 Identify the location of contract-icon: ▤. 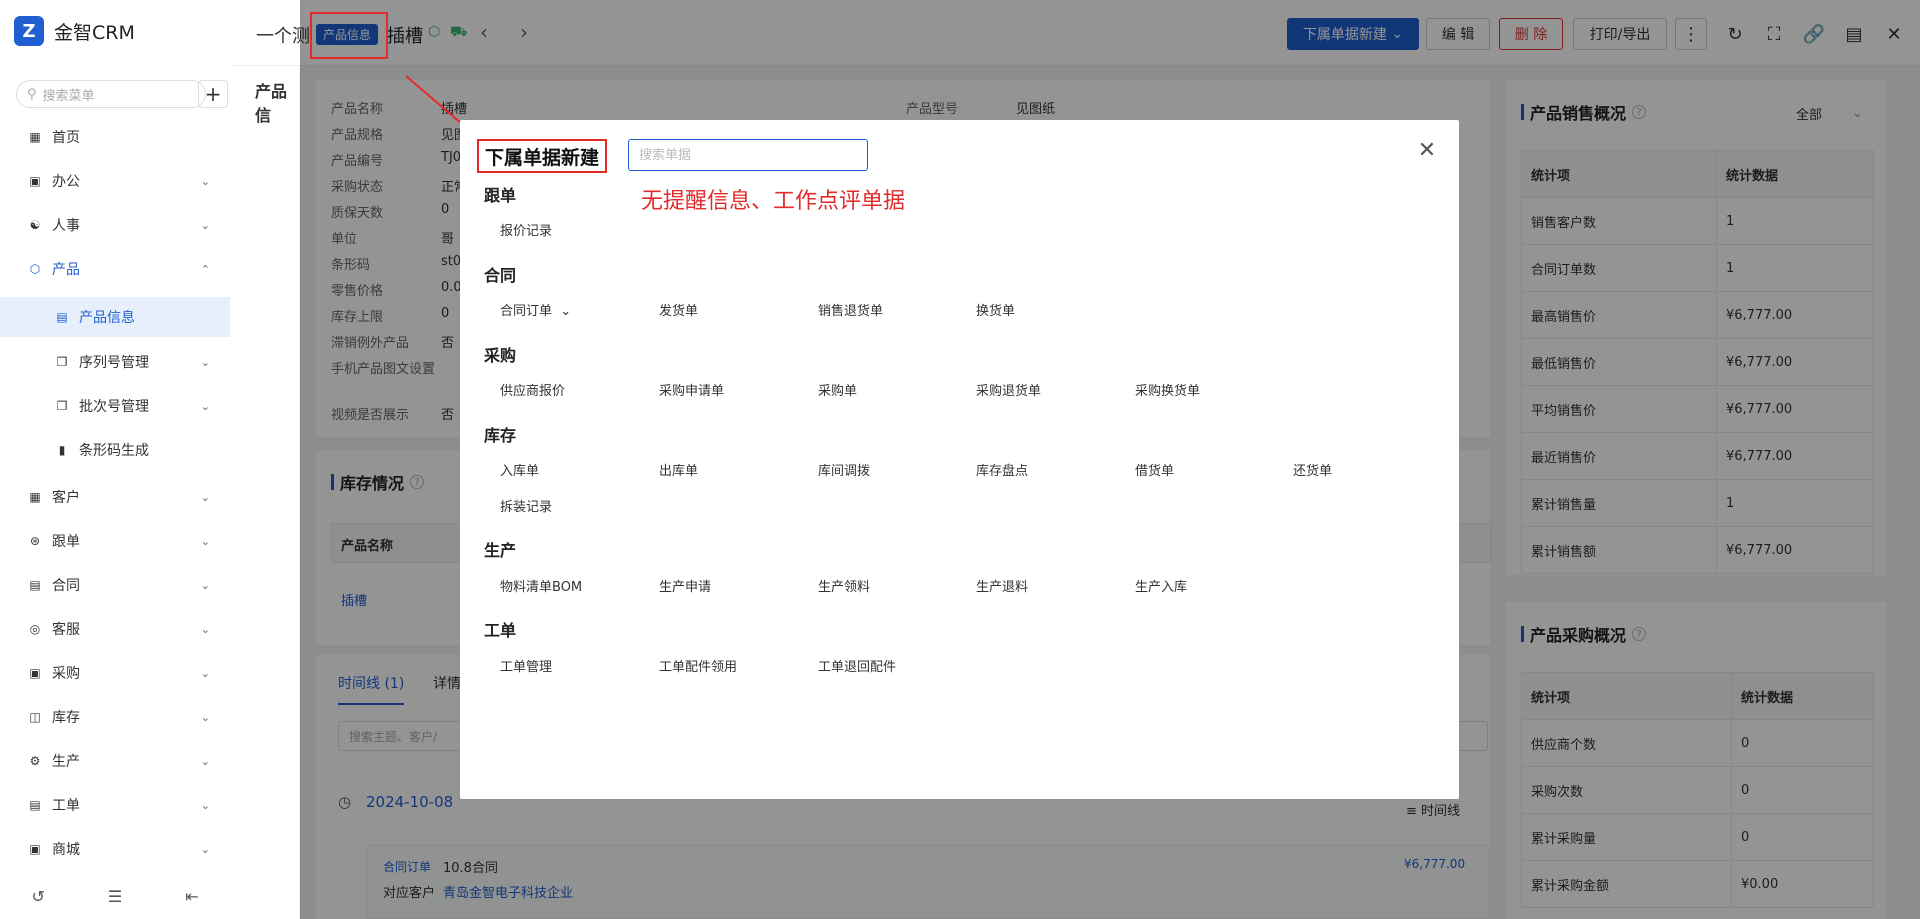
(35, 585).